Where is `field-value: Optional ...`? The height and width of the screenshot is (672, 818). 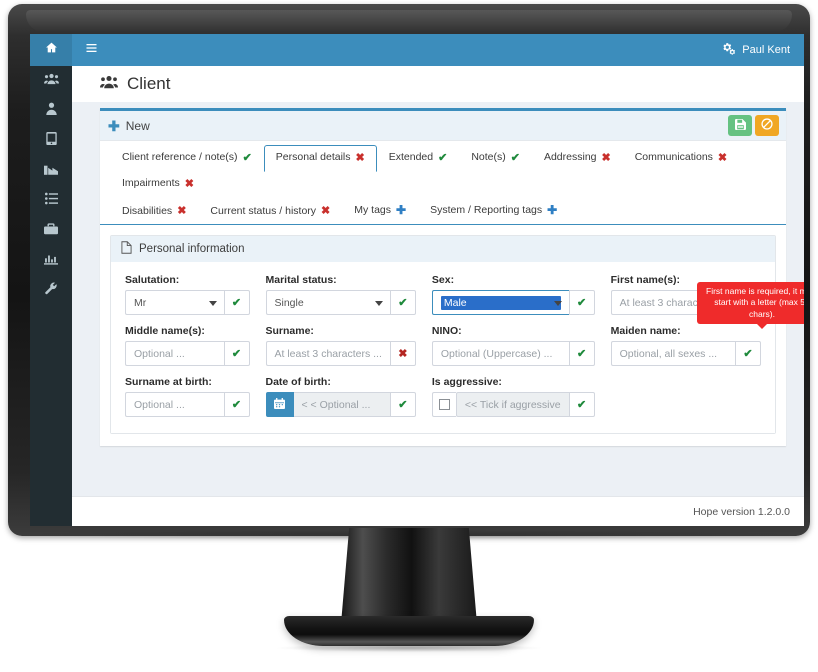
field-value: Optional ... is located at coordinates (159, 353).